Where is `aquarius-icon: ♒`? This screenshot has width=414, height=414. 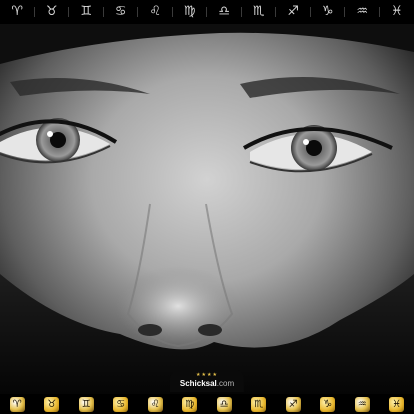
aquarius-icon: ♒ is located at coordinates (362, 12).